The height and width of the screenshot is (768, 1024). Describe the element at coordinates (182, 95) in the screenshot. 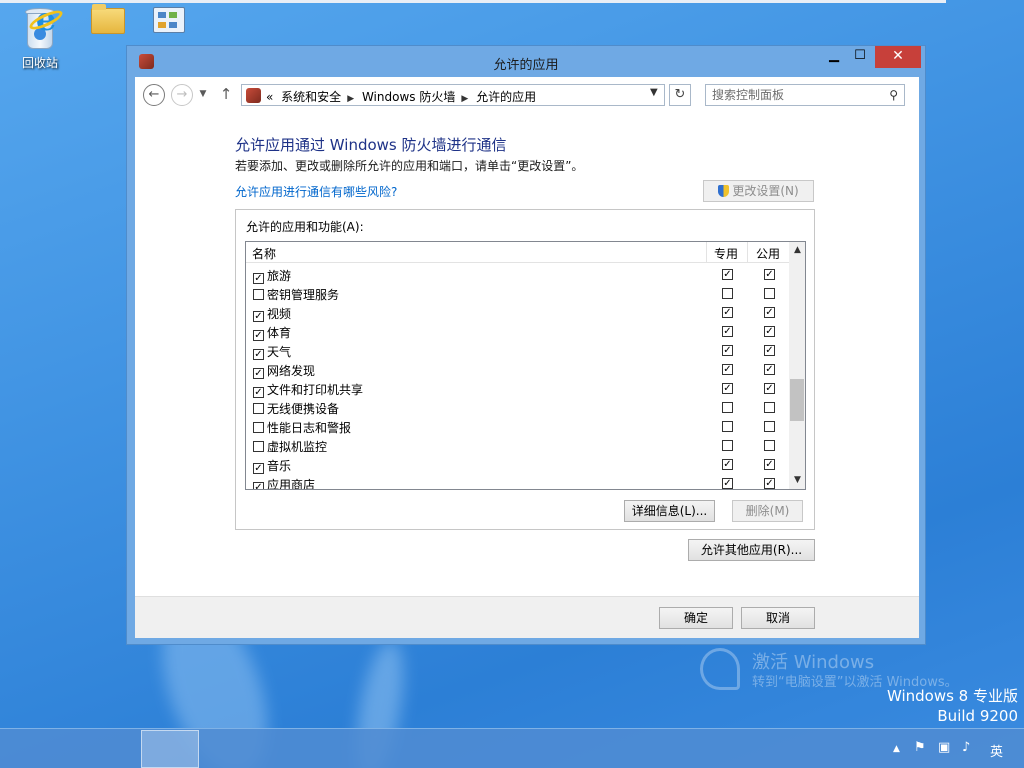

I see `forward-button: →` at that location.